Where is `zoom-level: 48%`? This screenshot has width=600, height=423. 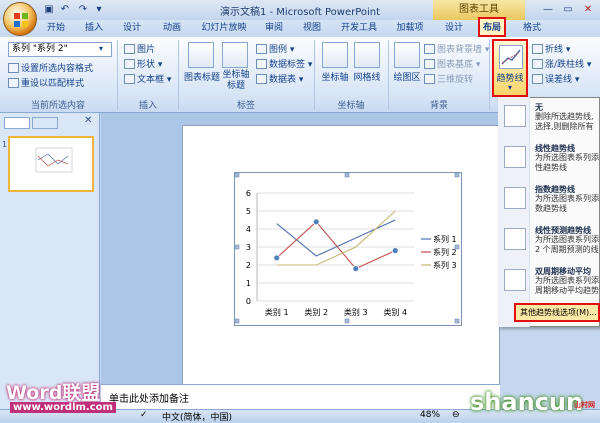
zoom-level: 48% is located at coordinates (430, 415).